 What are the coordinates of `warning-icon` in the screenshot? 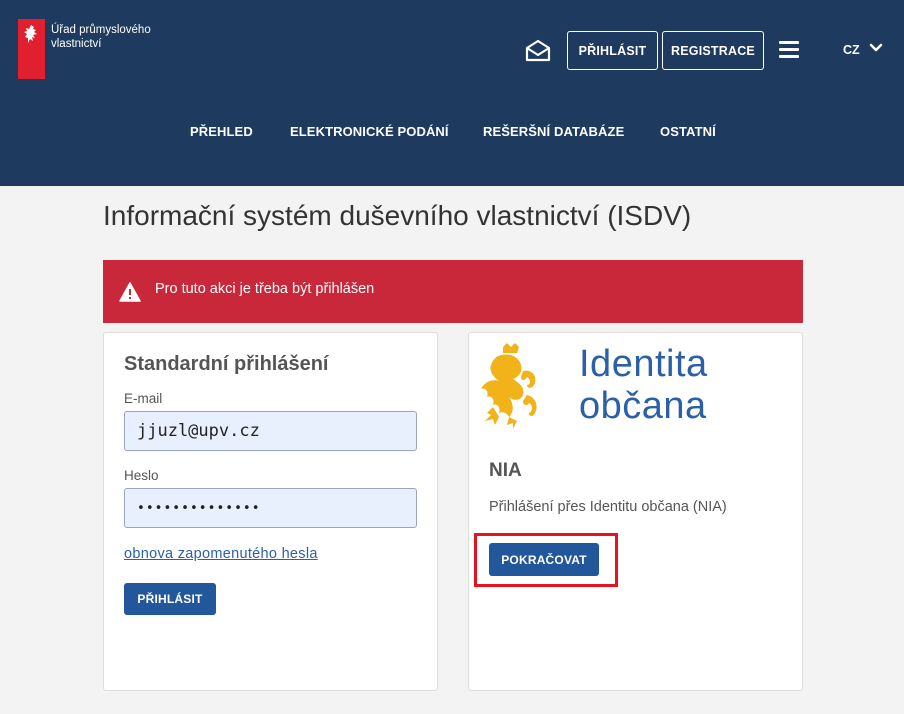 It's located at (130, 292).